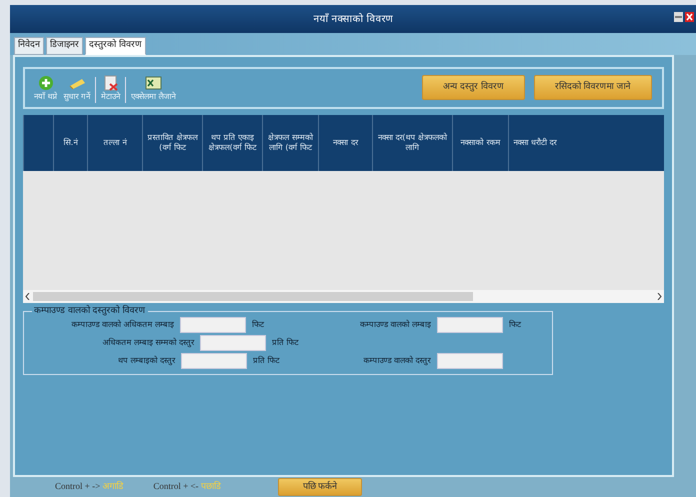 This screenshot has height=497, width=696. Describe the element at coordinates (320, 487) in the screenshot. I see `back-button: पछि फर्कने` at that location.